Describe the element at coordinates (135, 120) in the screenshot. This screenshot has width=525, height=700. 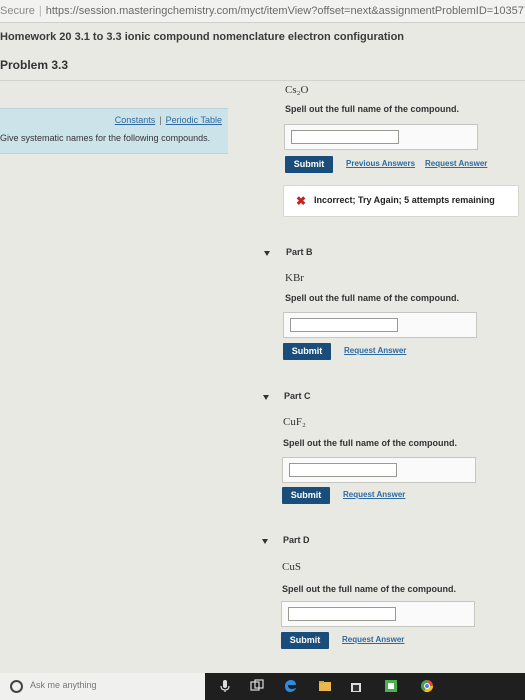
I see `constants-link: Constants` at that location.